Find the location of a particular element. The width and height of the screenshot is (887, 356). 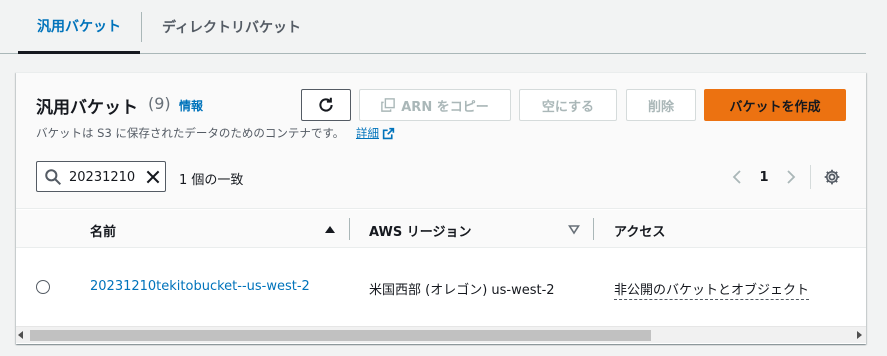

gear-icon is located at coordinates (832, 177).